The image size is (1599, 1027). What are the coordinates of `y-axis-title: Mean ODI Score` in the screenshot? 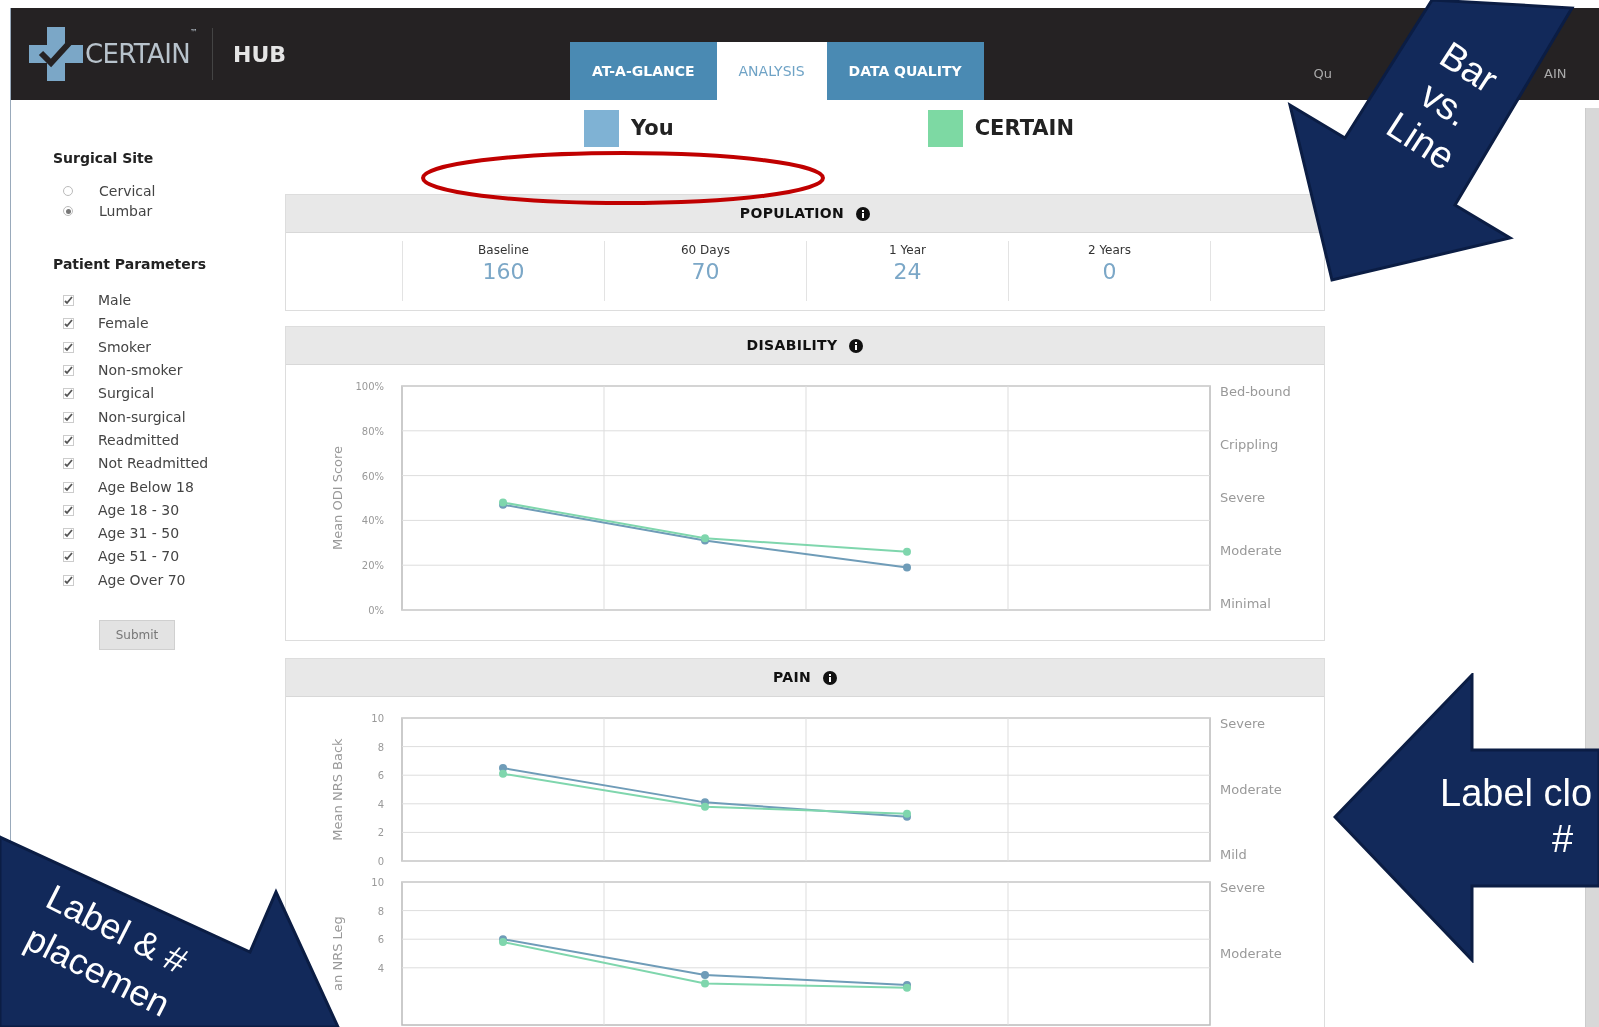 It's located at (337, 498).